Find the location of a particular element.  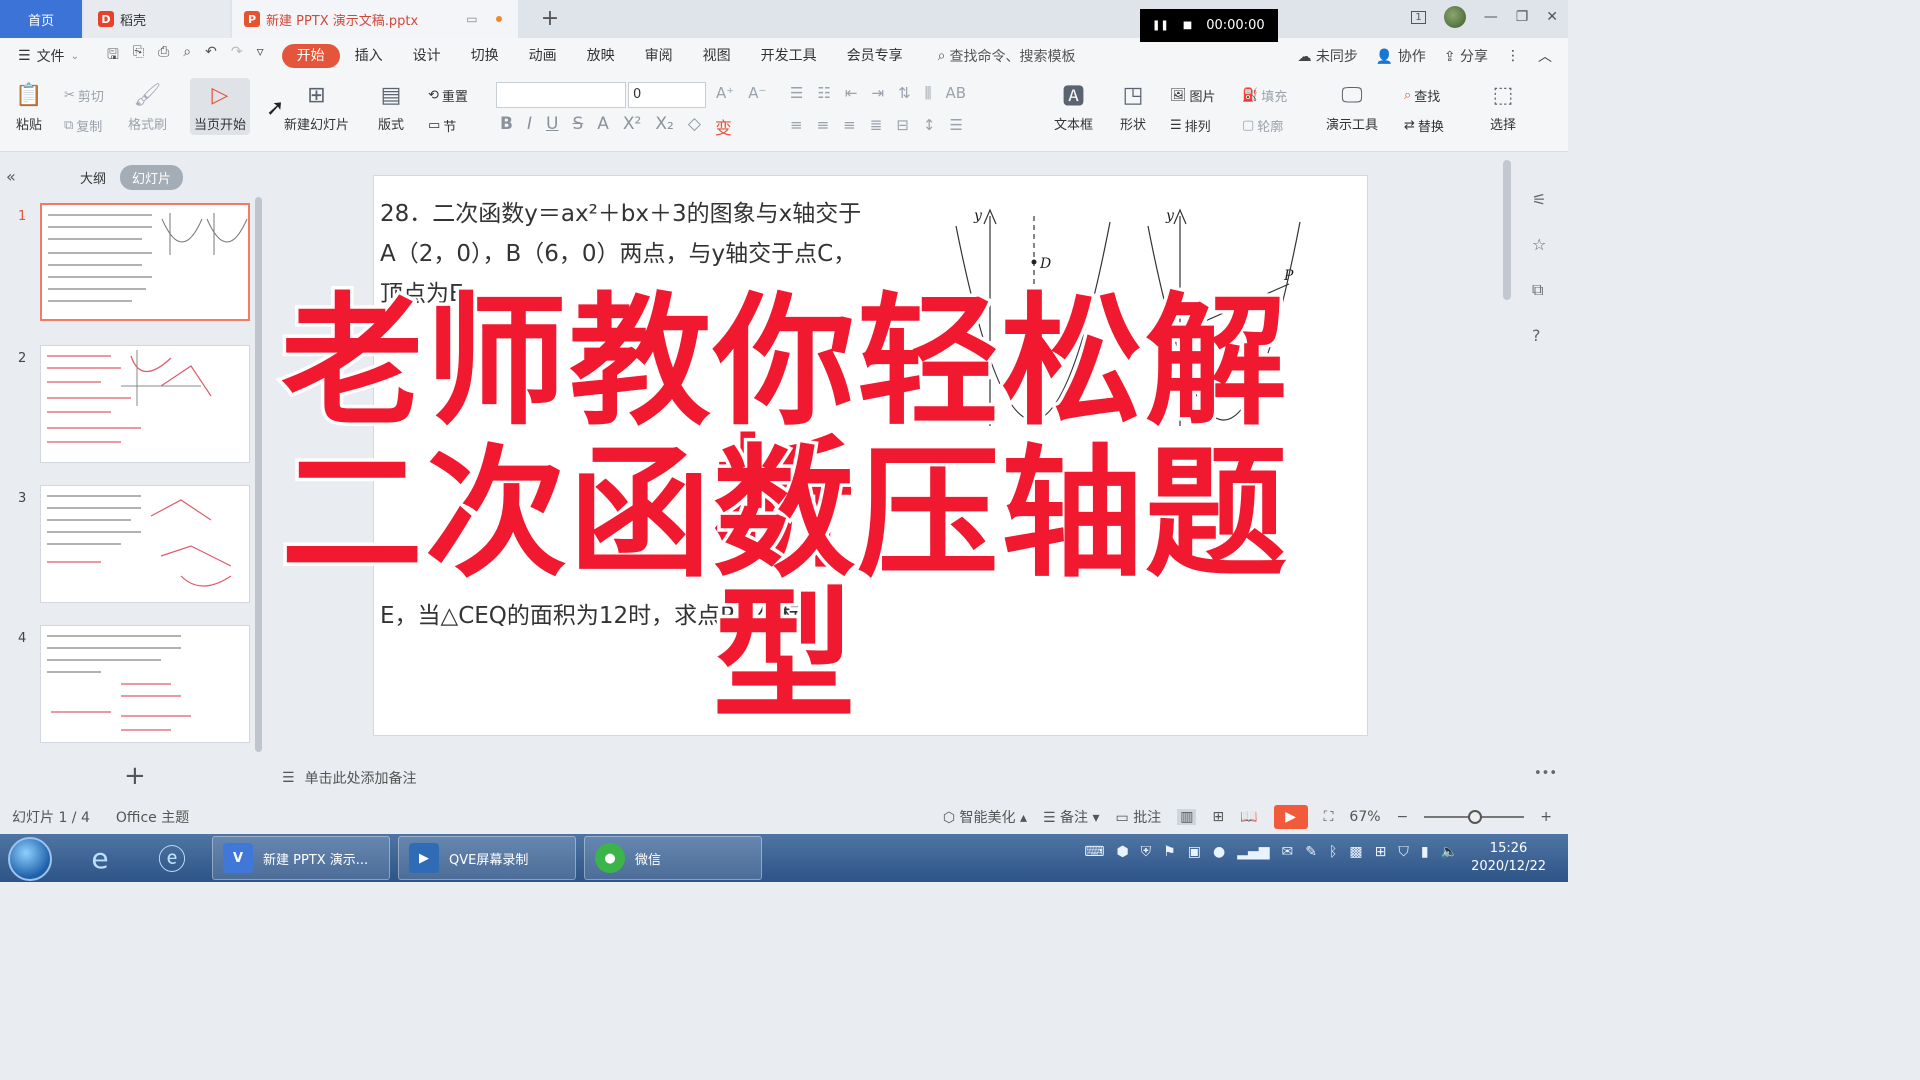

nvidia-icon: ▩ is located at coordinates (1355, 852).